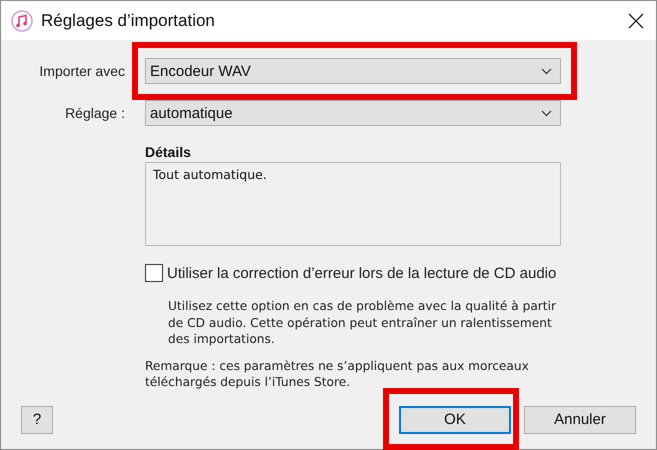 The width and height of the screenshot is (657, 450). I want to click on dialog-button: OK, so click(455, 420).